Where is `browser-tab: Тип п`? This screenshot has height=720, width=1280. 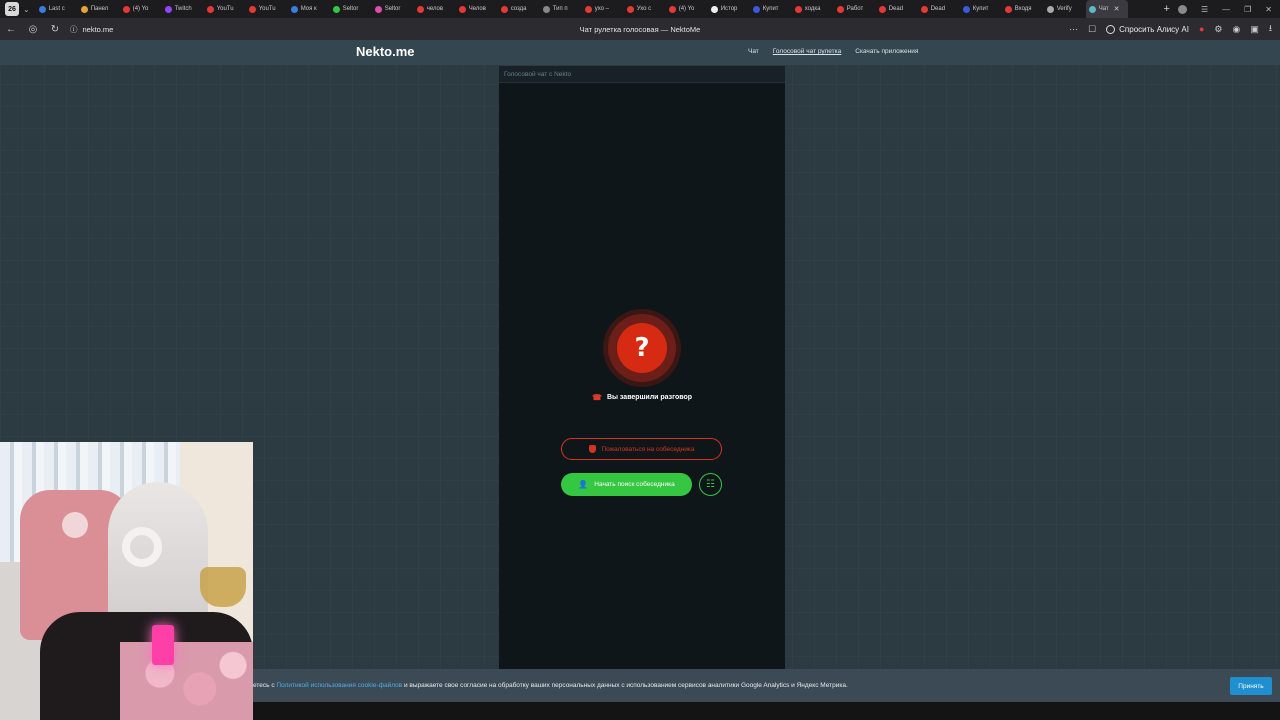 browser-tab: Тип п is located at coordinates (561, 9).